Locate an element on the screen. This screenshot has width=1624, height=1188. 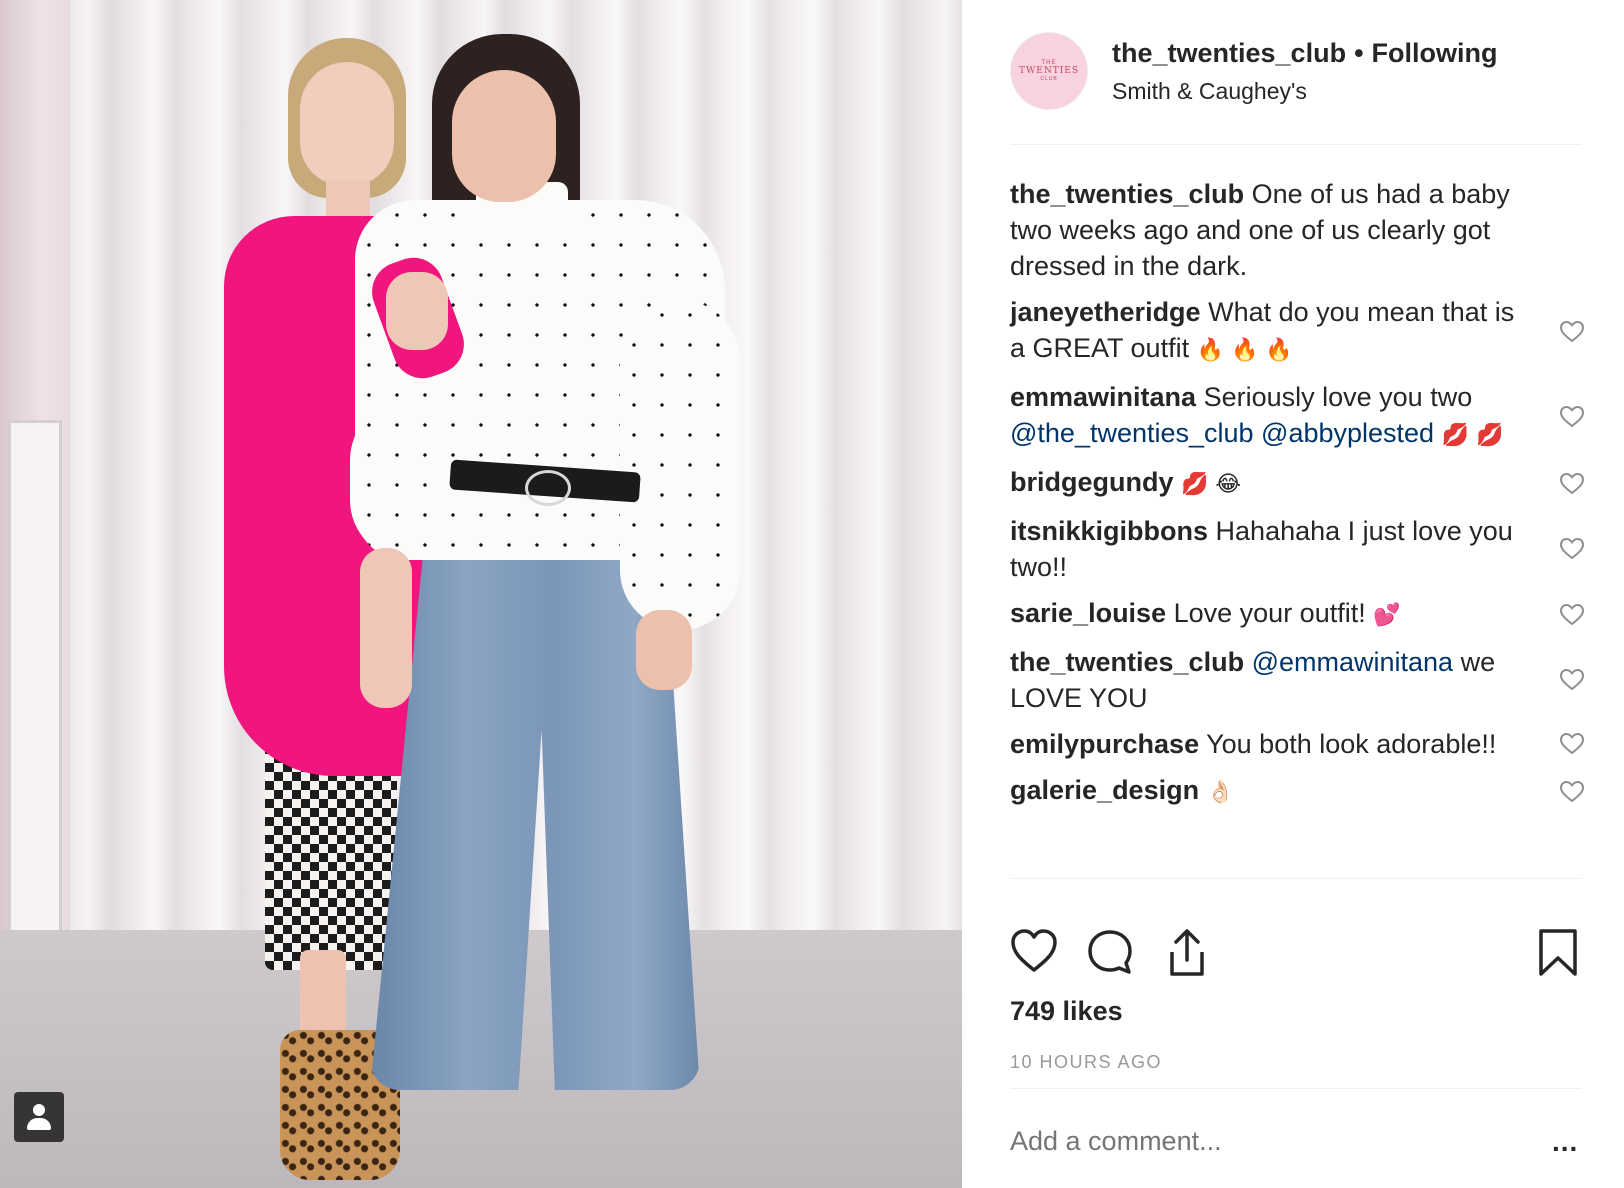
person-right-face is located at coordinates (504, 136).